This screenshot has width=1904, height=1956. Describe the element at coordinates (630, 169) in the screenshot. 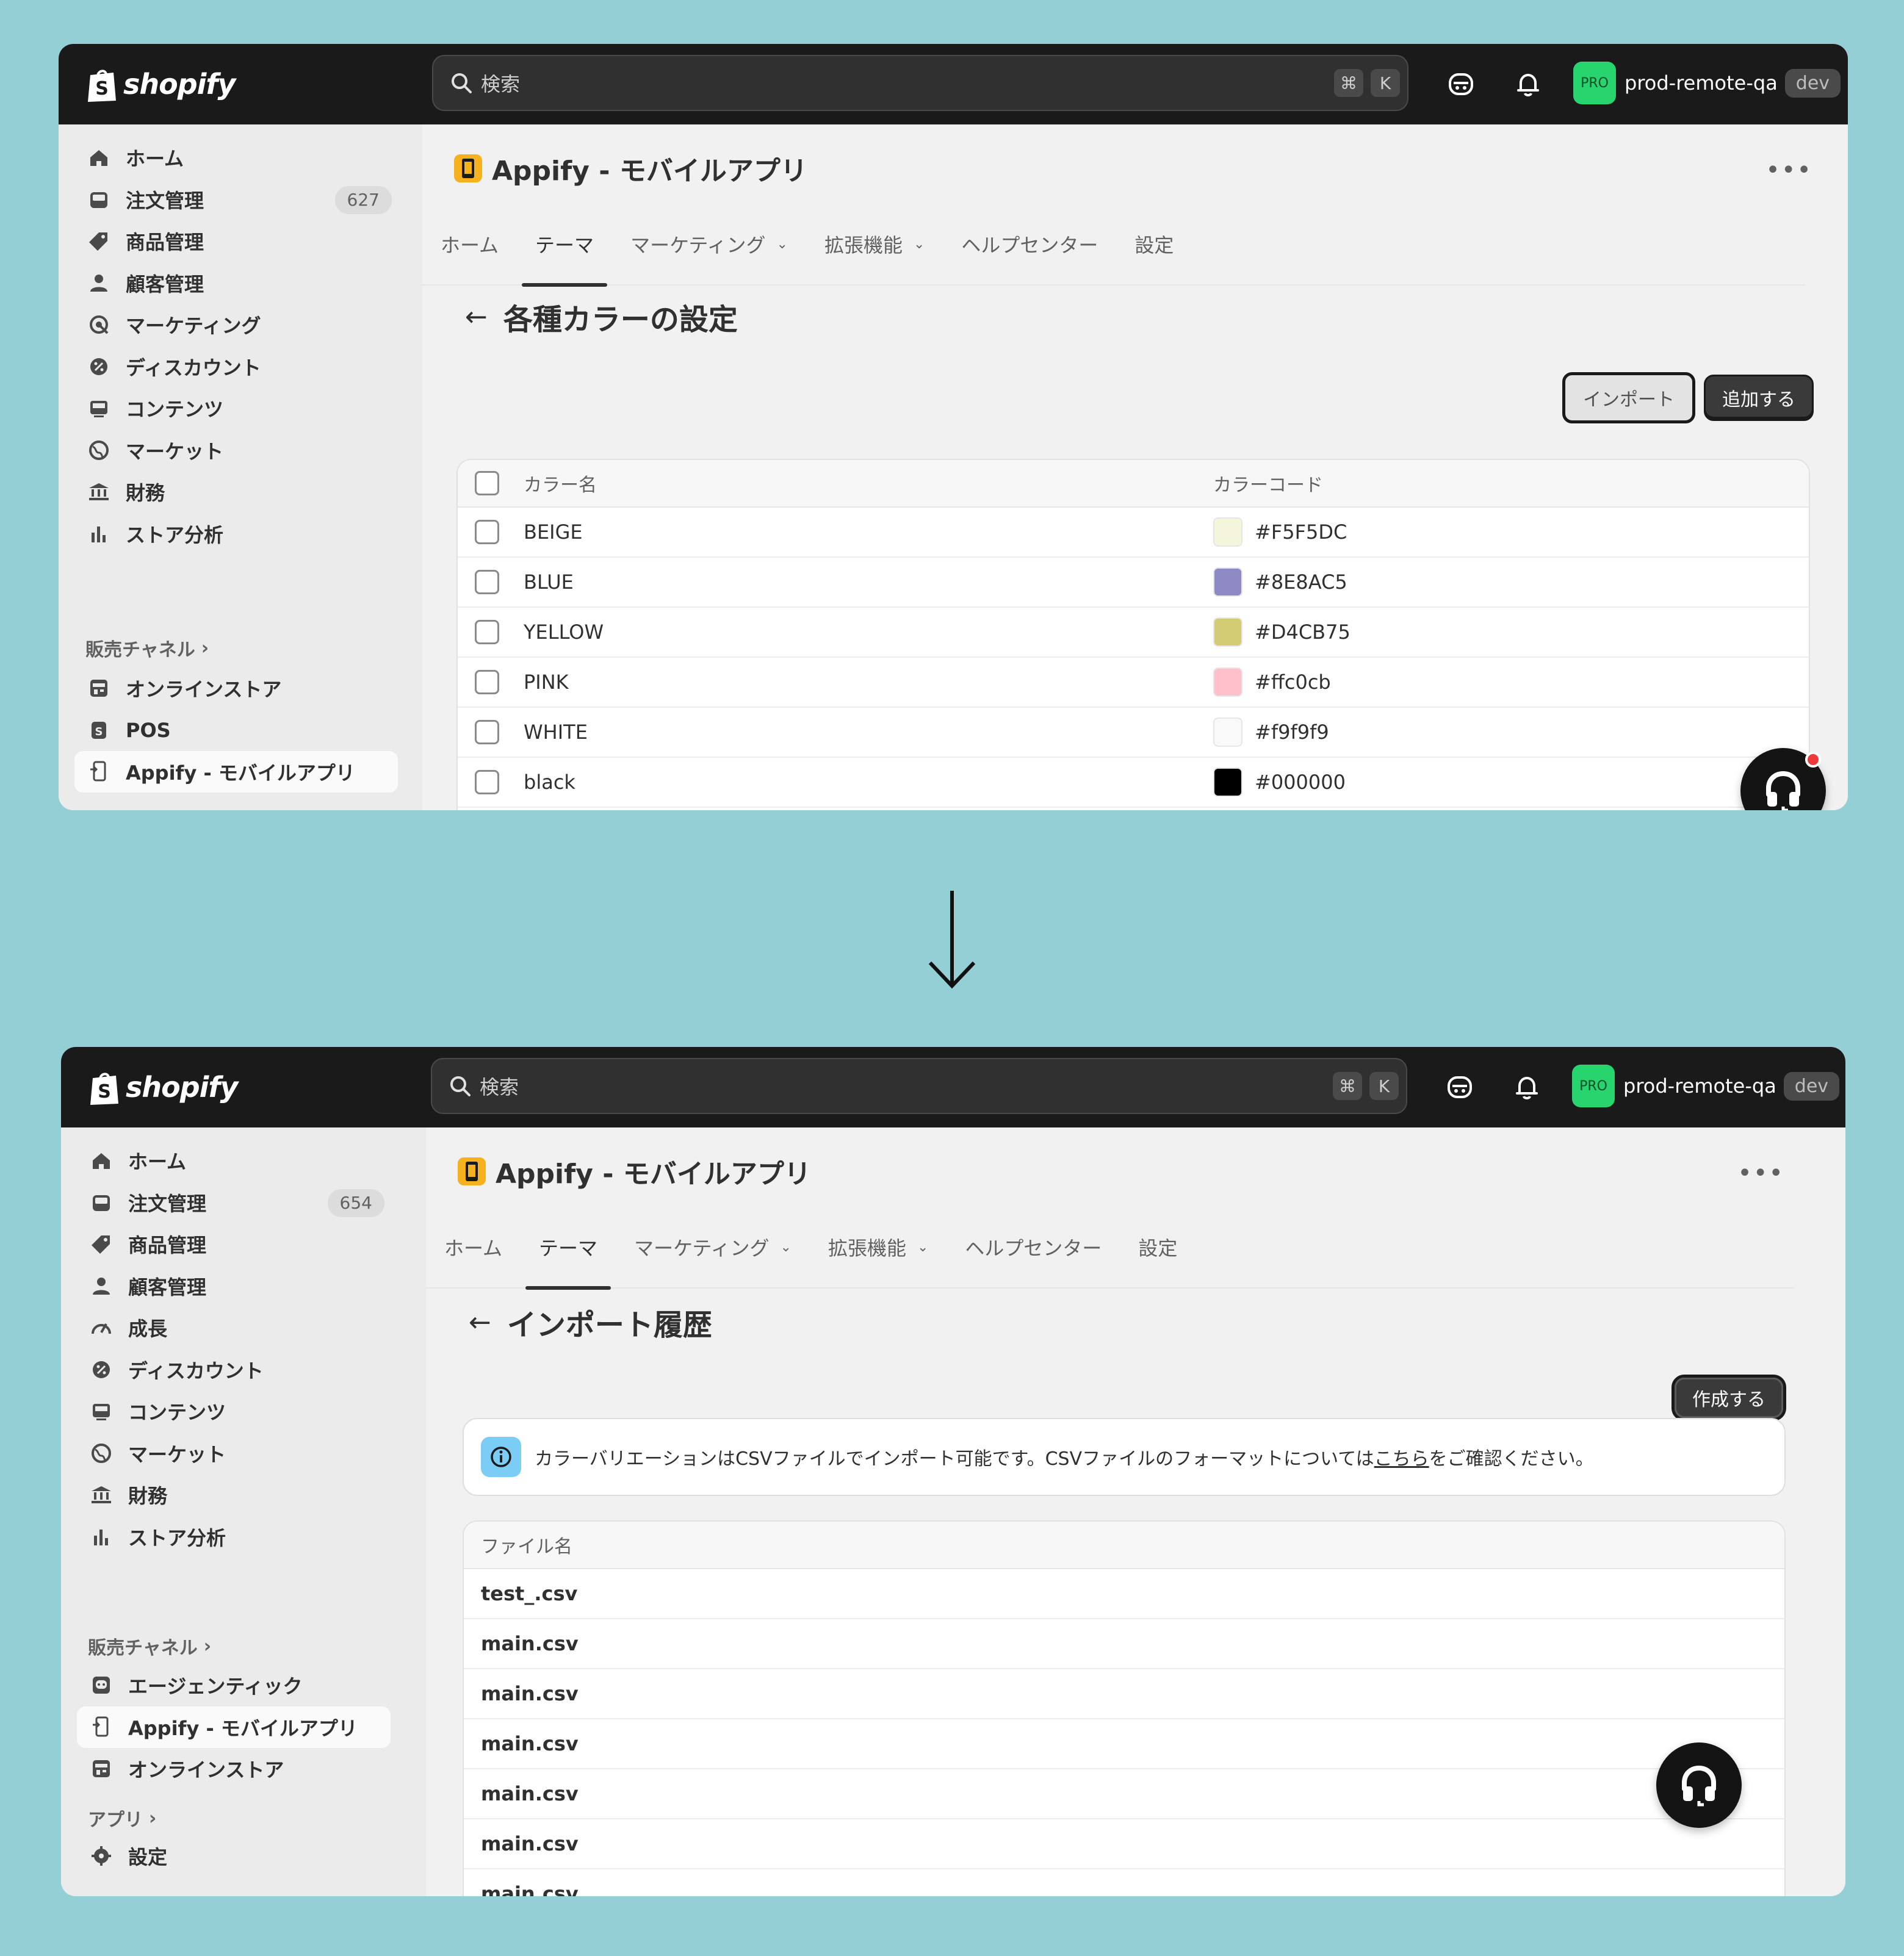

I see `app-header: Appify - モバイルアプリ` at that location.